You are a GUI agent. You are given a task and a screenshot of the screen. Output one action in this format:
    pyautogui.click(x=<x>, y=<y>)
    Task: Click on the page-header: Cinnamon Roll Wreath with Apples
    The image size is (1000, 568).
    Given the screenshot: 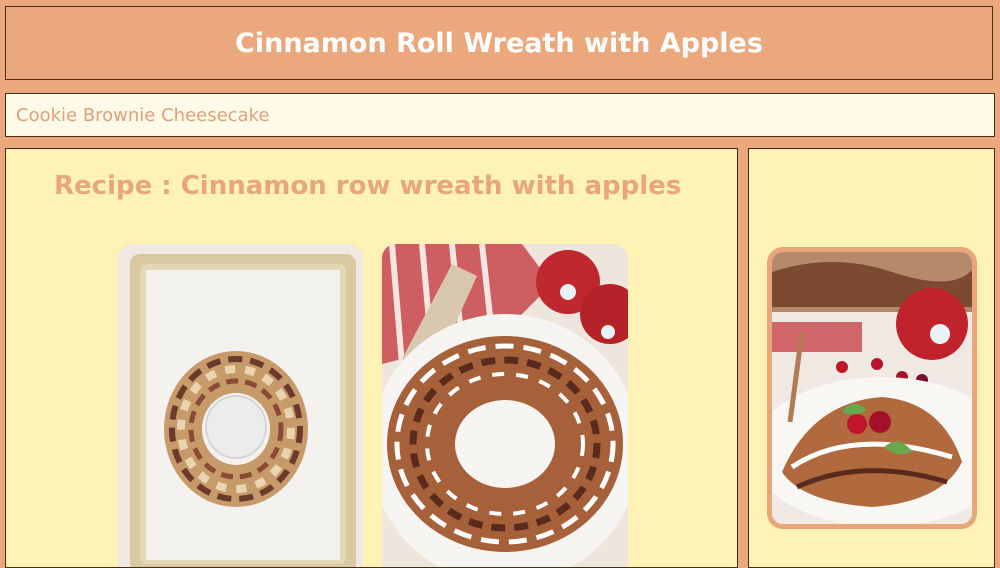 What is the action you would take?
    pyautogui.click(x=499, y=43)
    